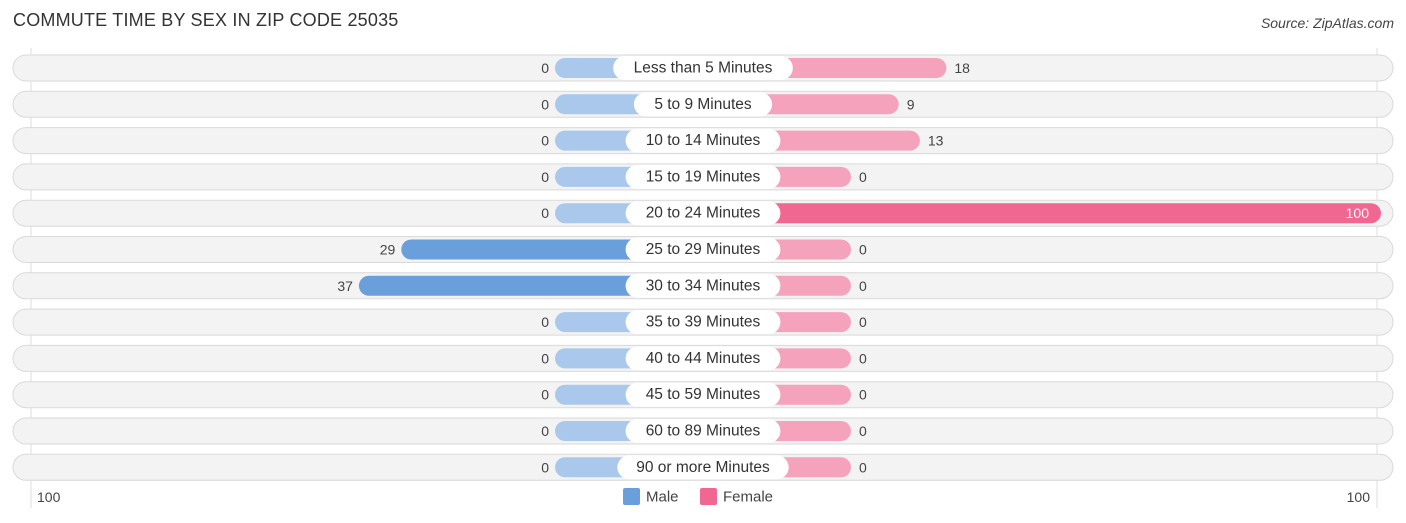  I want to click on category-label: 25 to 29 Minutes, so click(703, 249).